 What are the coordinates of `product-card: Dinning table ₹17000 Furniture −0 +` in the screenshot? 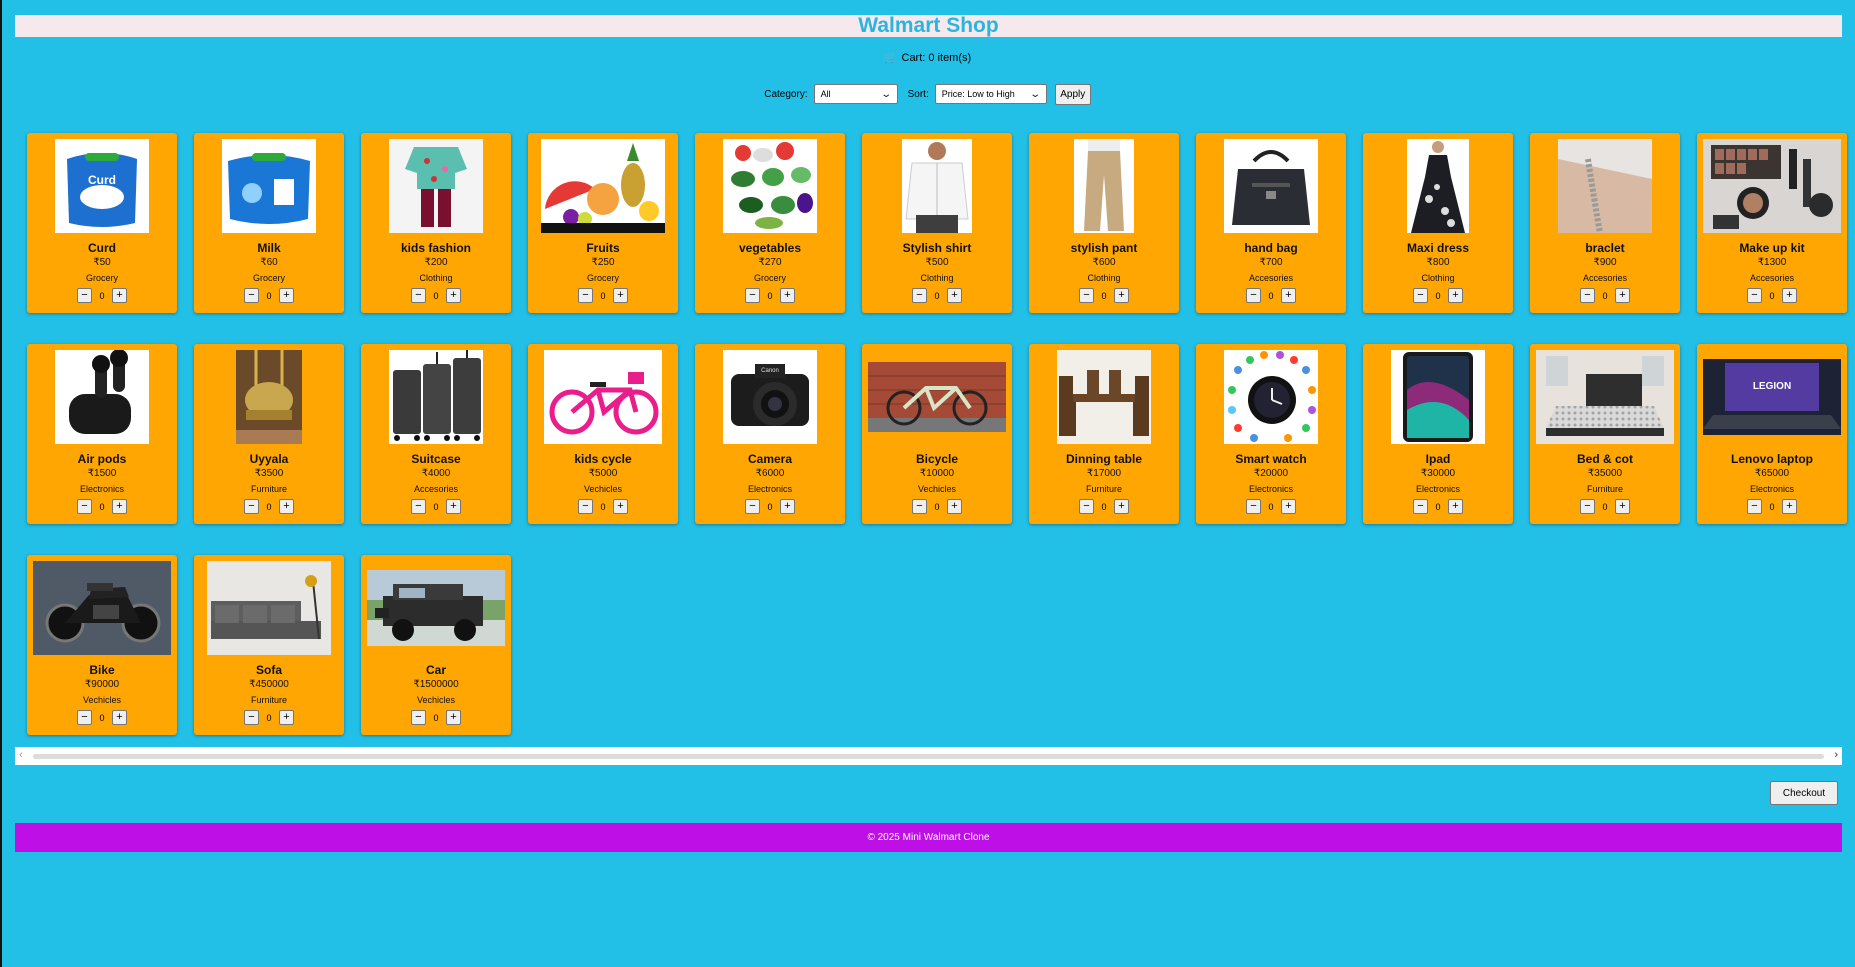 It's located at (1104, 434).